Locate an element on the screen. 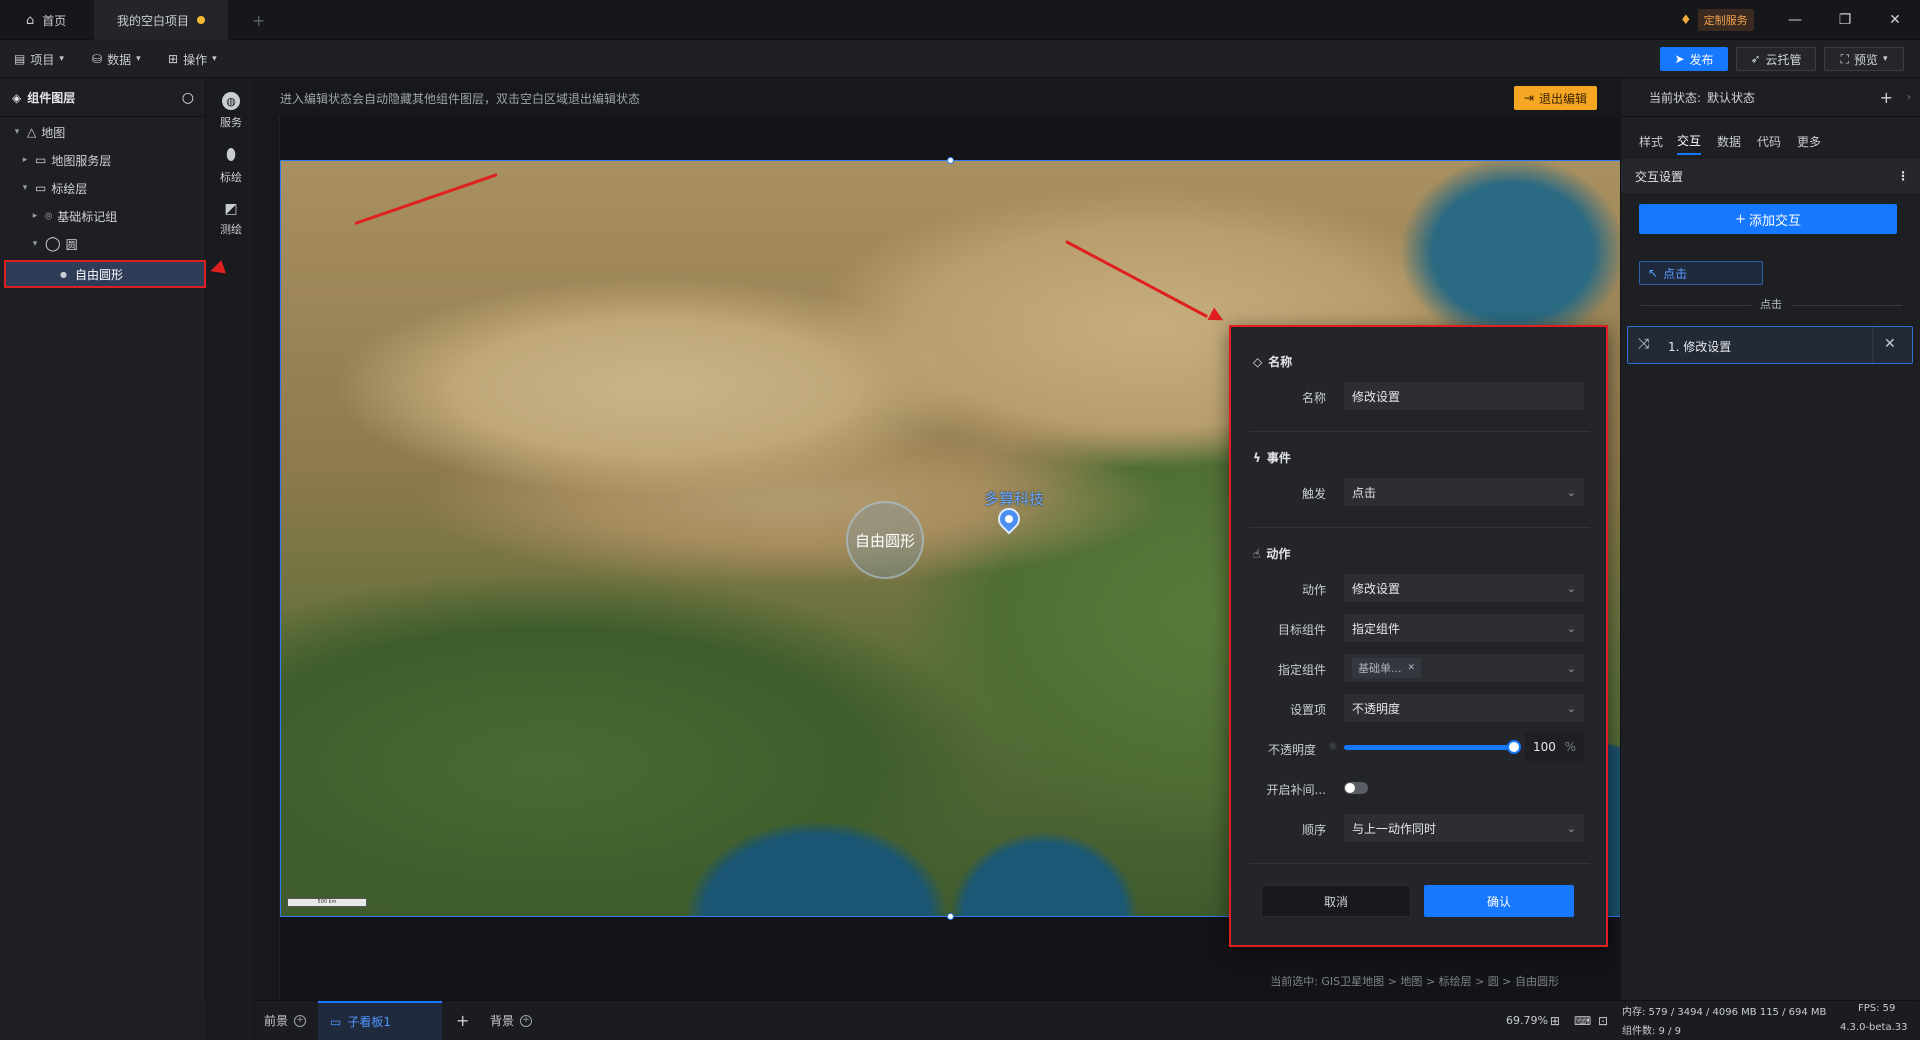  specify-multiselect: 基础单... ✕ ⌄ is located at coordinates (1464, 668).